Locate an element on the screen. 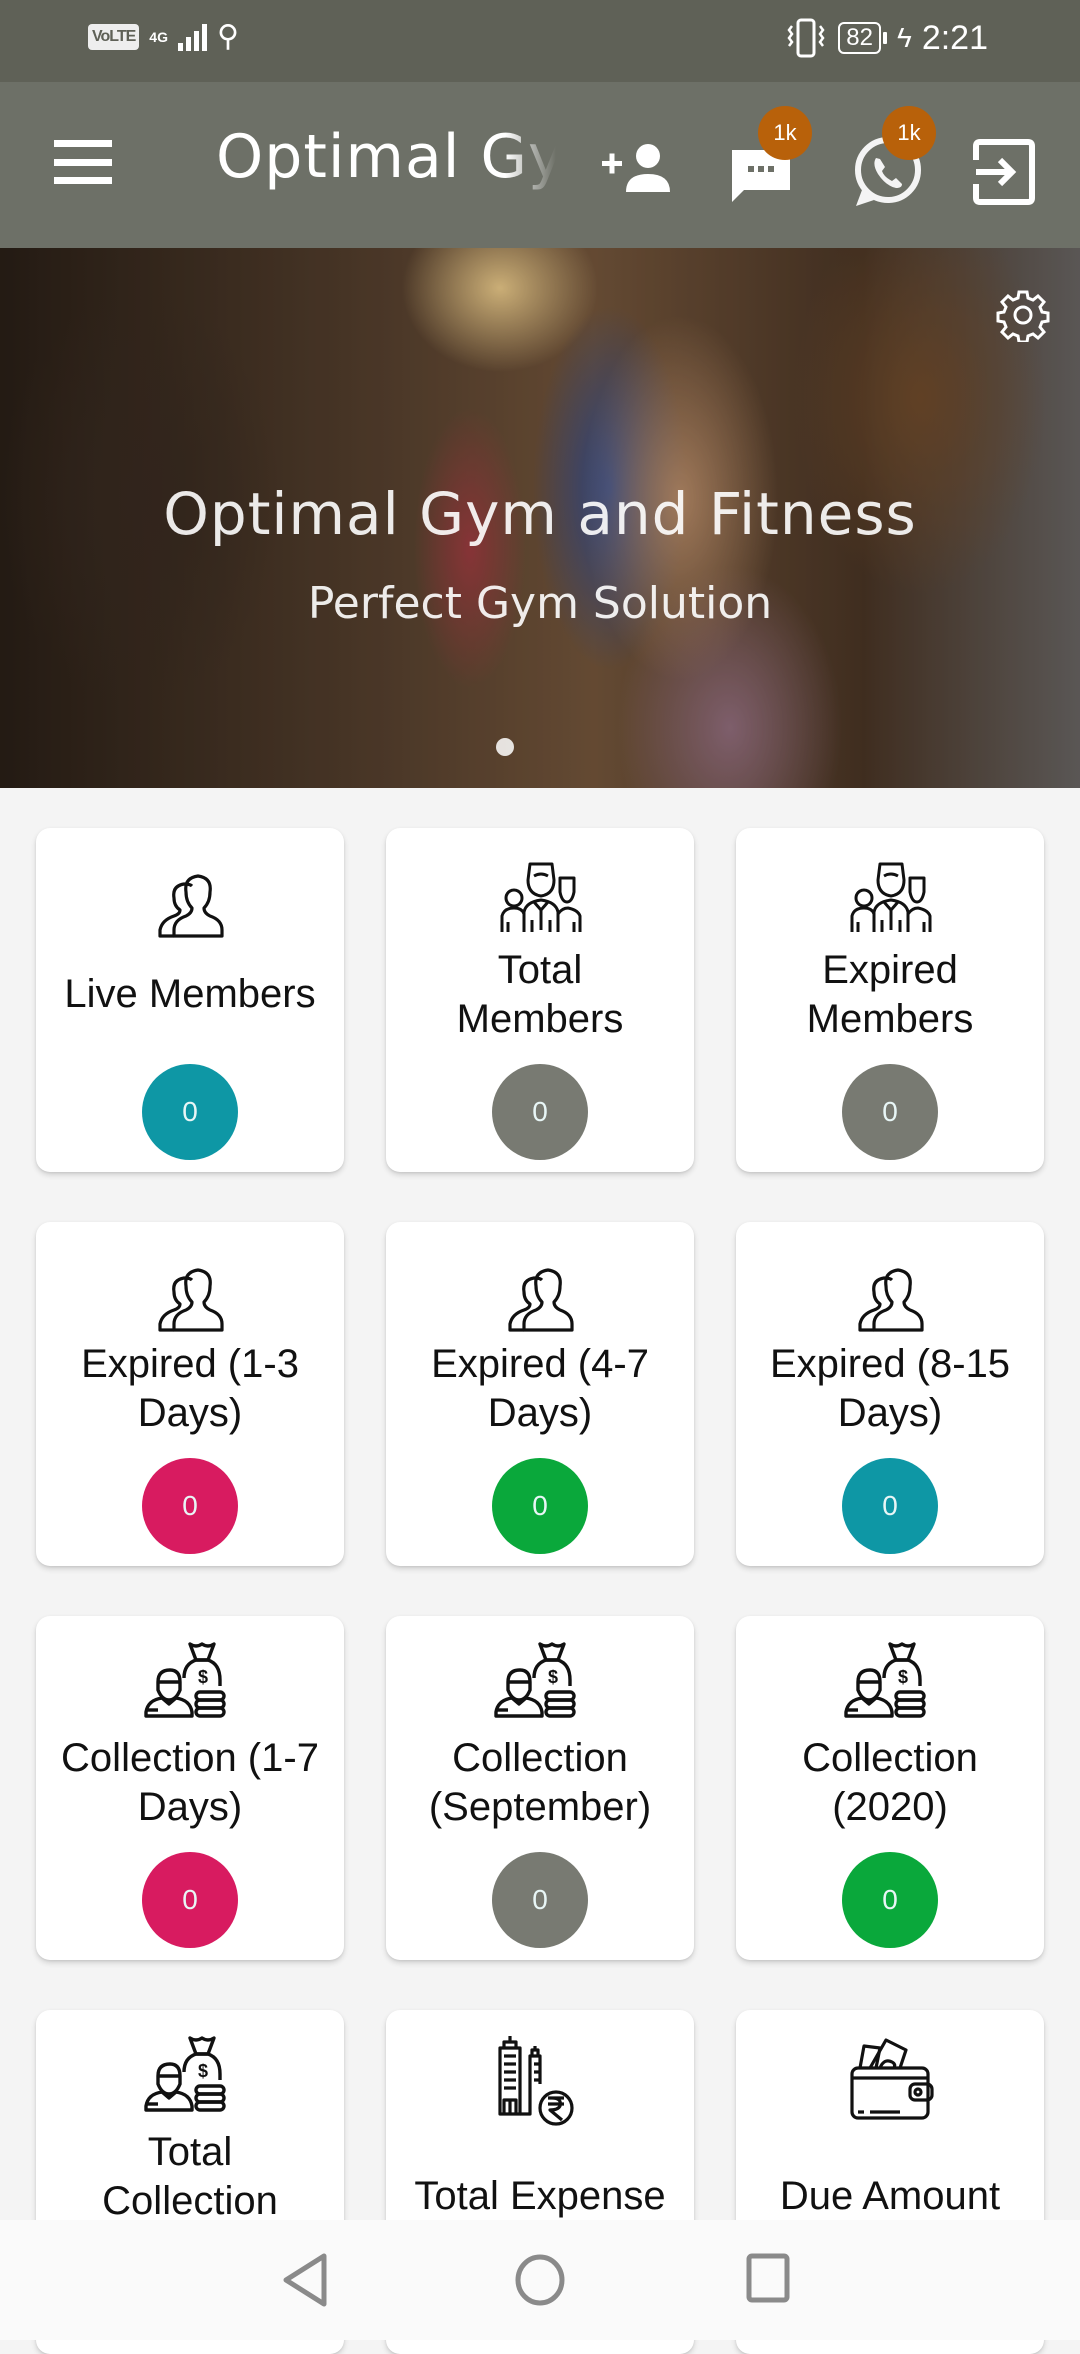 This screenshot has width=1080, height=2354. dashboard-card-total-members: Total Members 0 is located at coordinates (540, 1000).